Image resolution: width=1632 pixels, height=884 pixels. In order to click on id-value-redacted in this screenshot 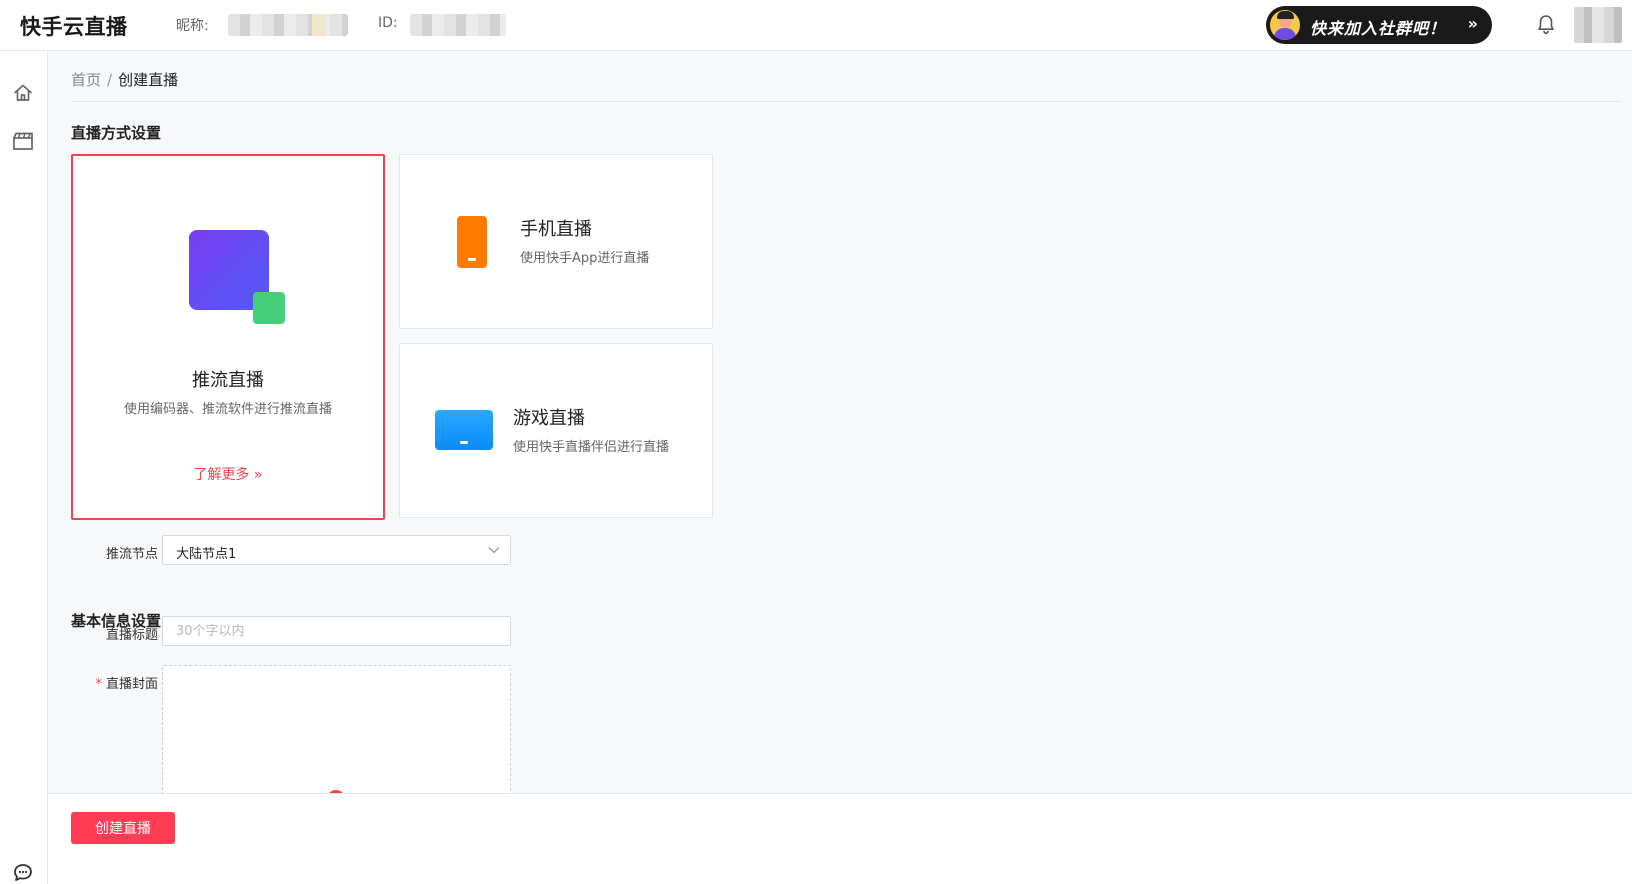, I will do `click(458, 25)`.